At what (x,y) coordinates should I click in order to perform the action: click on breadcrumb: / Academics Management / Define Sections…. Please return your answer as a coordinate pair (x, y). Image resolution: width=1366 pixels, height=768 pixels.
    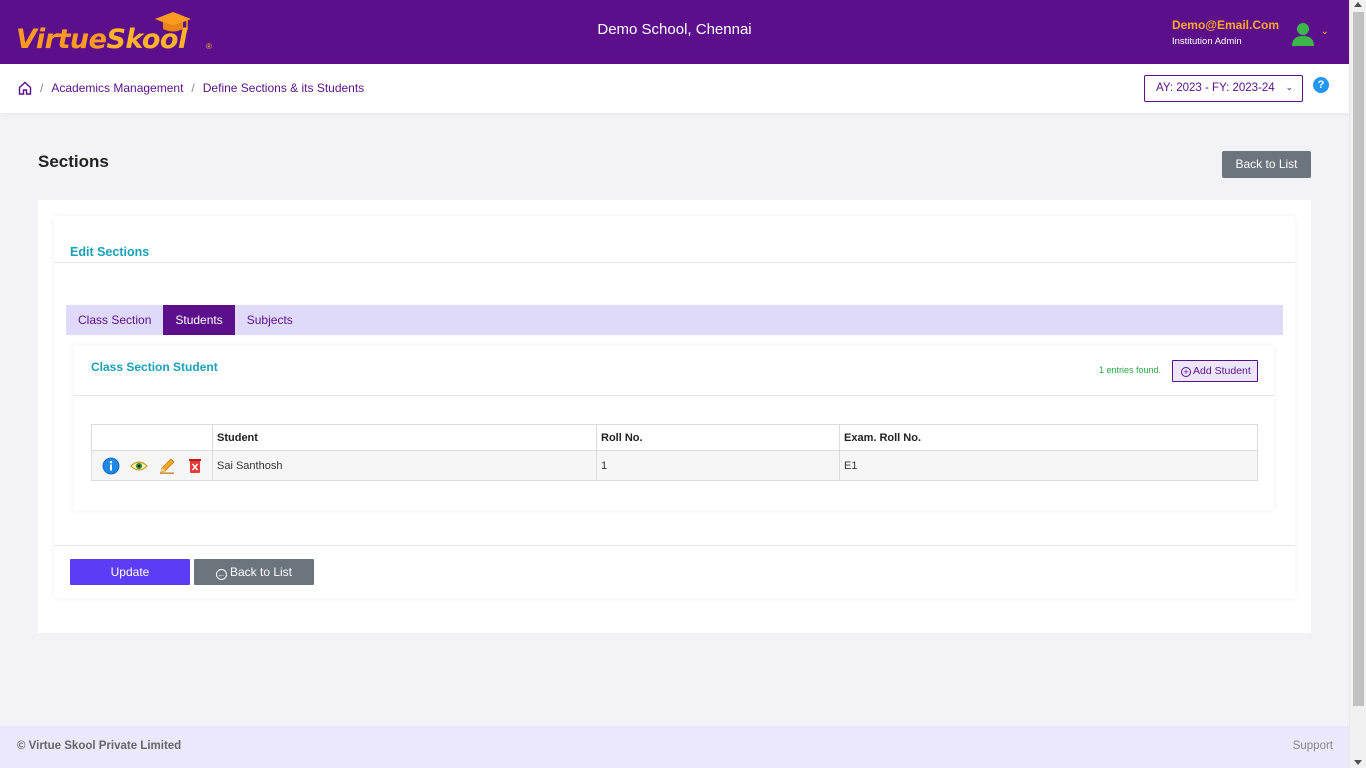
    Looking at the image, I should click on (191, 88).